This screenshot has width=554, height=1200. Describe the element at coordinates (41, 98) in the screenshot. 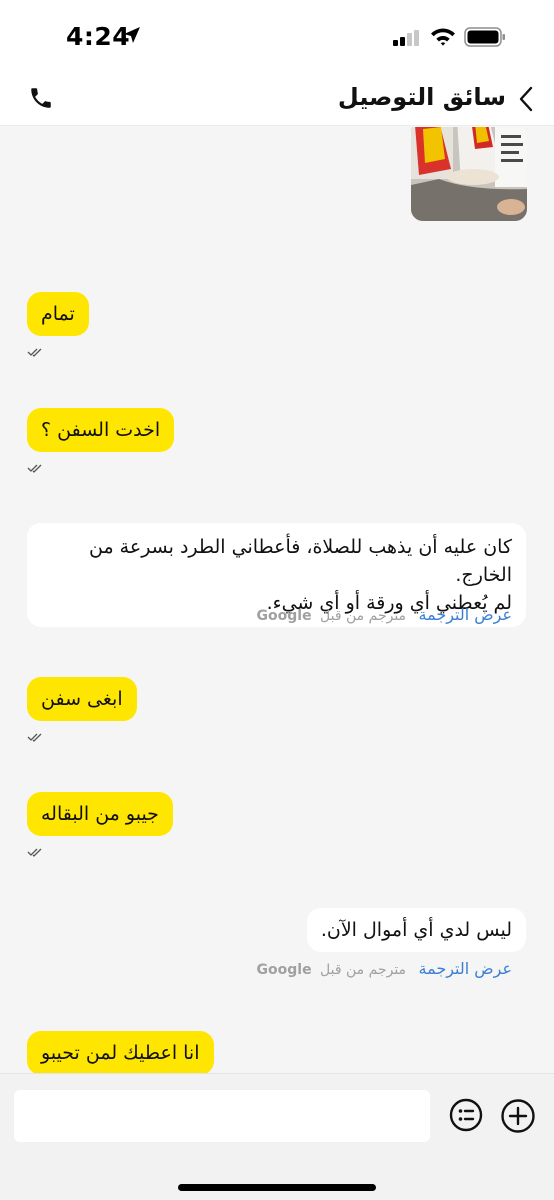

I see `phone-call-icon` at that location.